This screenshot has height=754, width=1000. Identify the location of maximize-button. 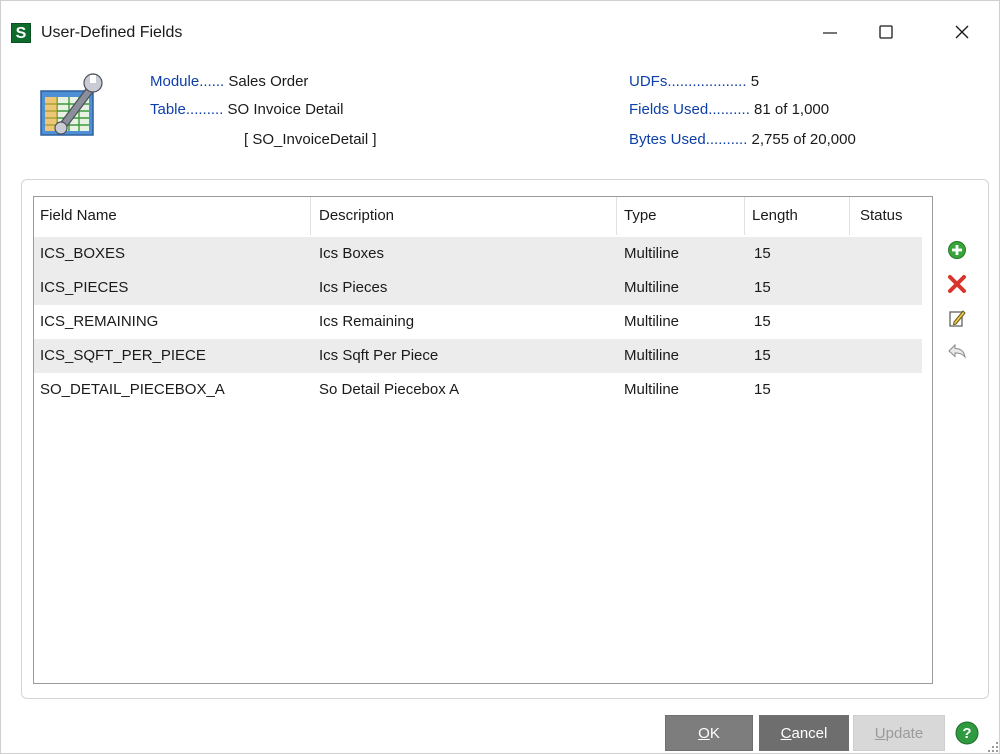
(886, 32).